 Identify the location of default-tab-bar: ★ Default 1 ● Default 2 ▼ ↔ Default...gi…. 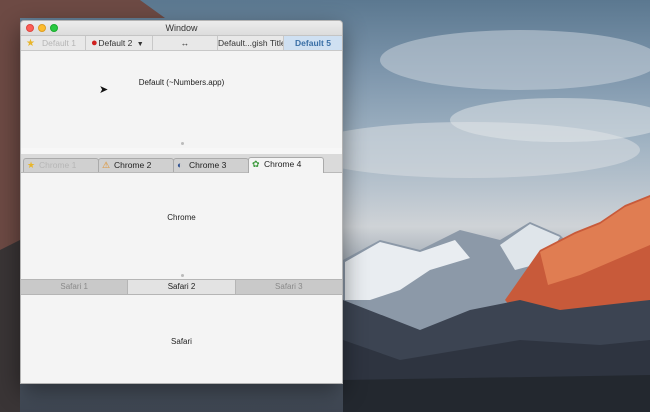
(181, 43).